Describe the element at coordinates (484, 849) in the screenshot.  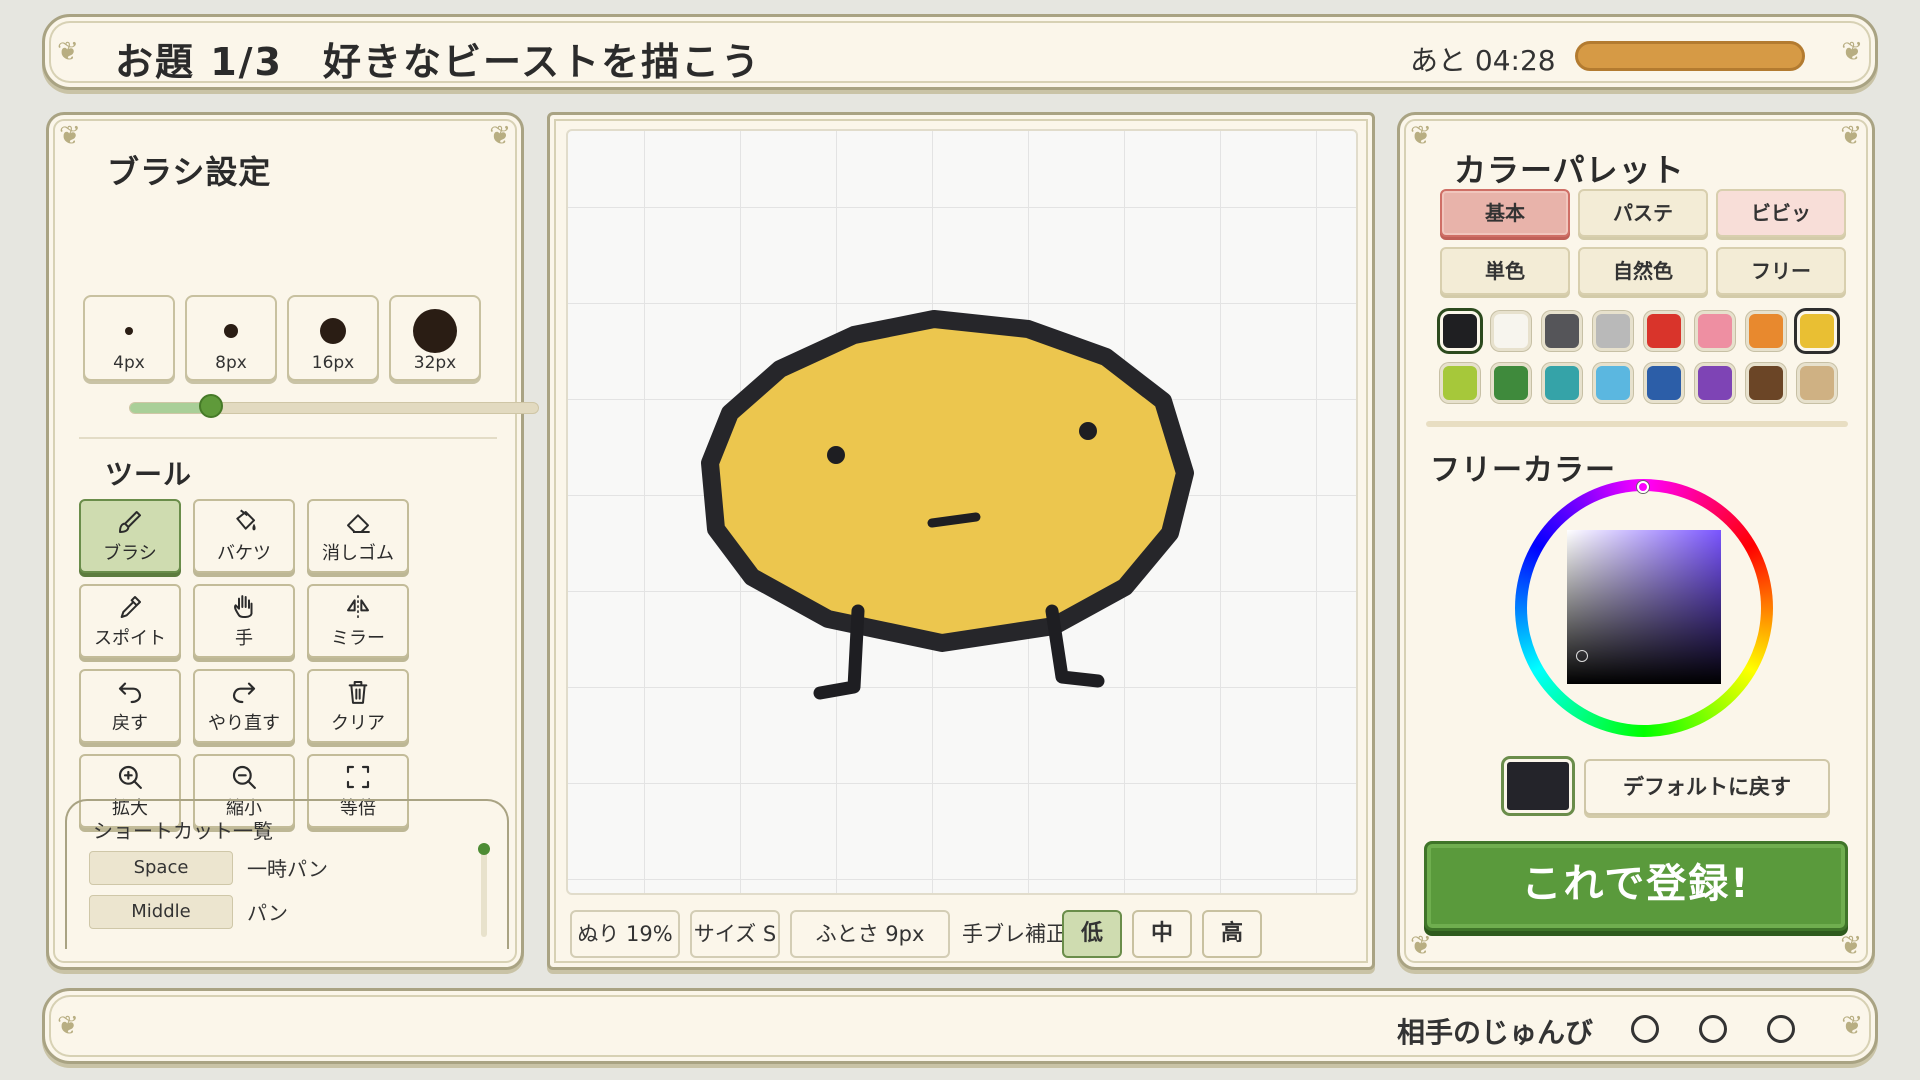
I see `scrollbar-thumb` at that location.